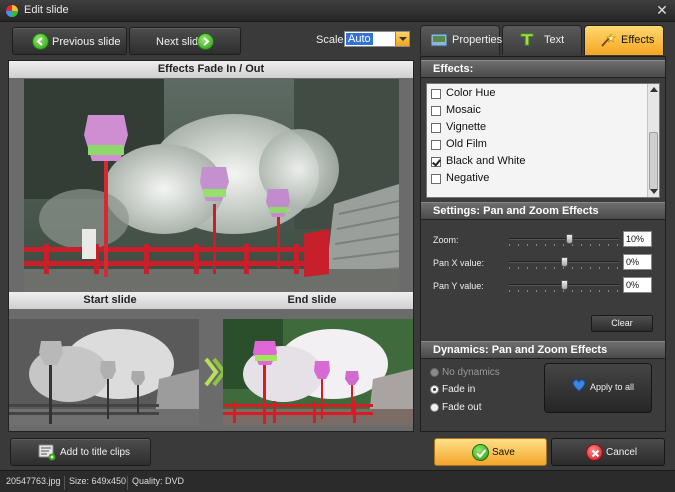  Describe the element at coordinates (543, 211) in the screenshot. I see `settings-header: Settings: Pan and Zoom Effects` at that location.